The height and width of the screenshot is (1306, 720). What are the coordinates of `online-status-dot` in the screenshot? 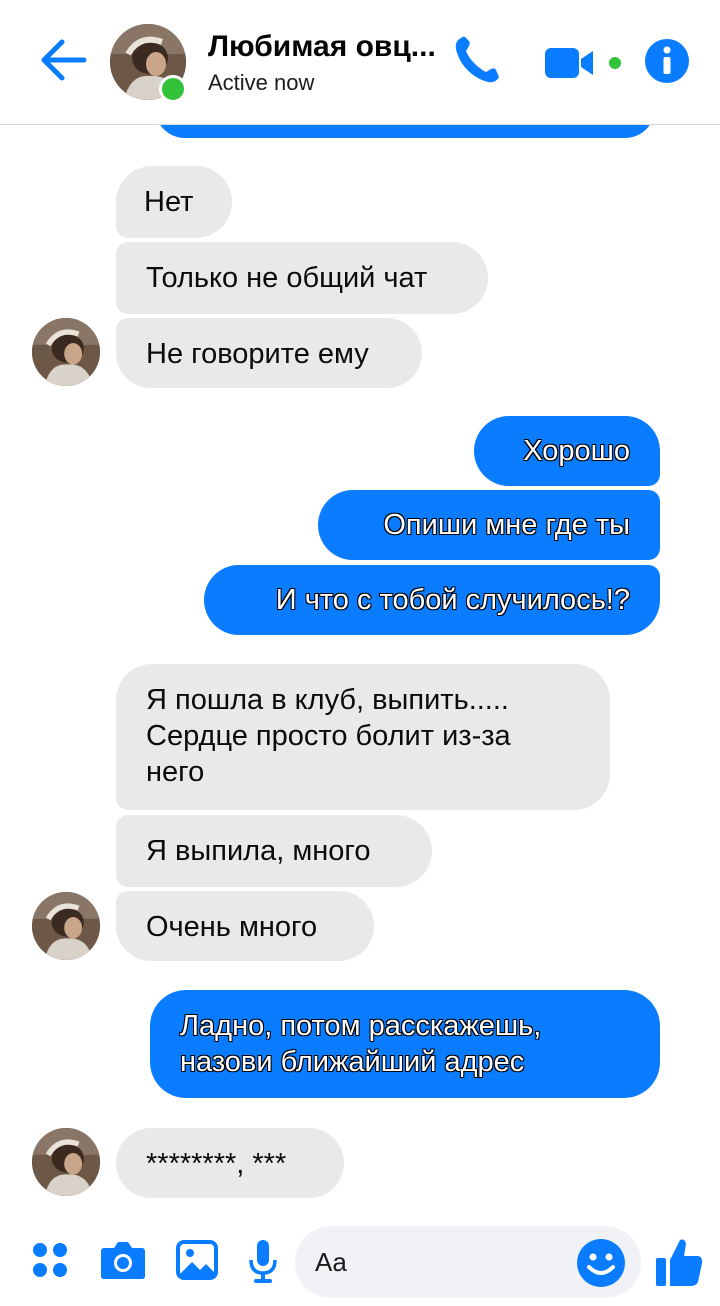 It's located at (173, 89).